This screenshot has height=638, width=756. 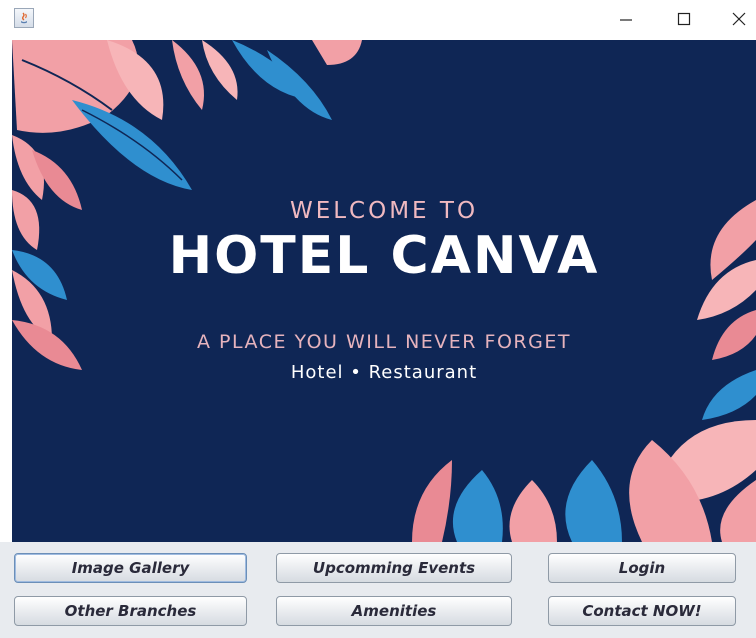 What do you see at coordinates (130, 611) in the screenshot?
I see `other-branches-button: Other Branches` at bounding box center [130, 611].